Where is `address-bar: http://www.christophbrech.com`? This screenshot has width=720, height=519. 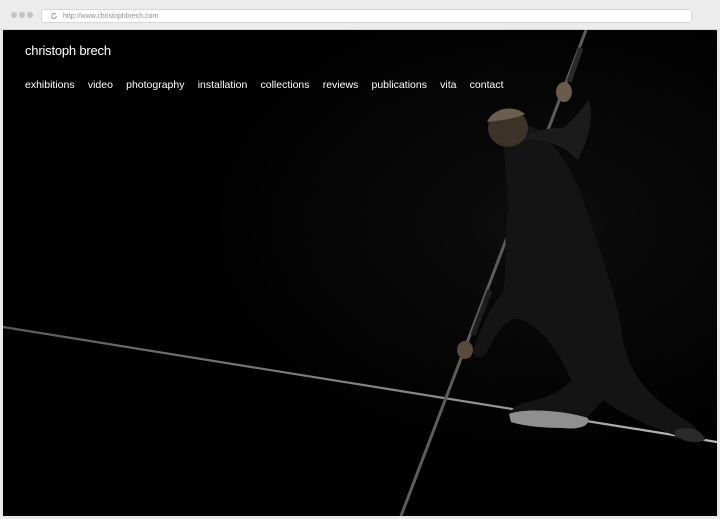
address-bar: http://www.christophbrech.com is located at coordinates (366, 16).